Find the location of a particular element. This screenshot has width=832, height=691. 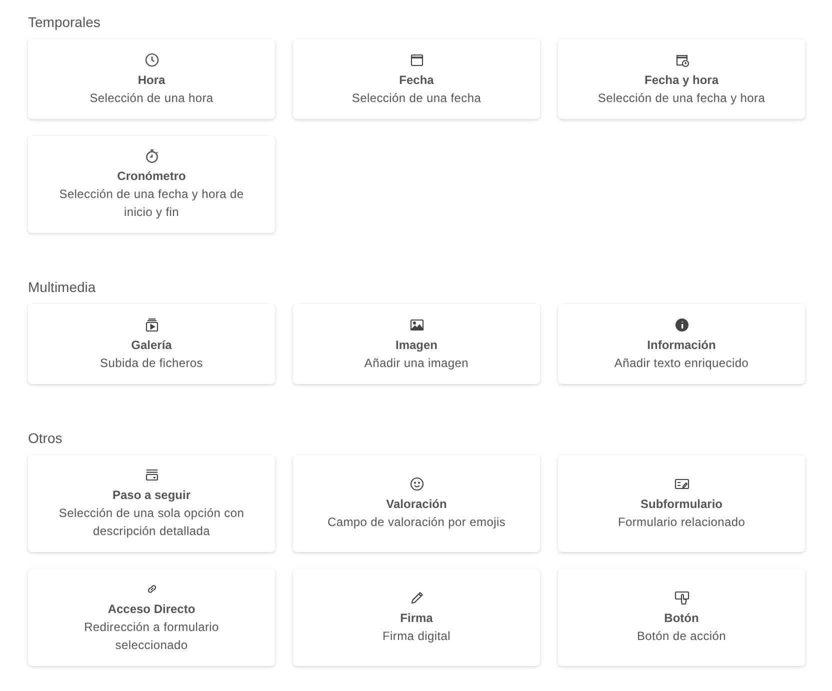

card-title: Subformulario is located at coordinates (681, 504).